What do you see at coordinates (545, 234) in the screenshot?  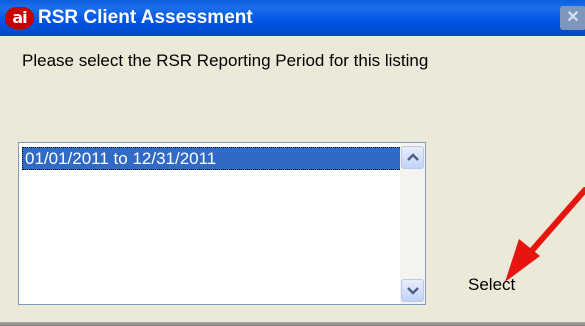 I see `red-arrow-annotation-icon` at bounding box center [545, 234].